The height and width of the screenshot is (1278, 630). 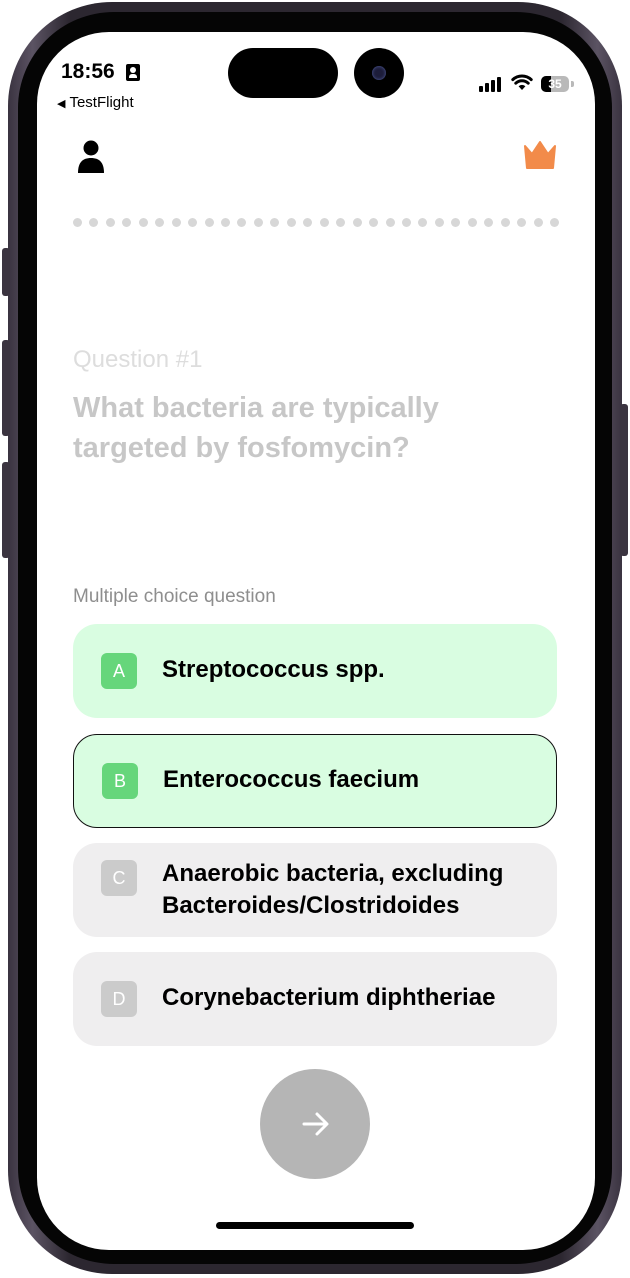 What do you see at coordinates (61, 104) in the screenshot?
I see `back-triangle-icon: ◀` at bounding box center [61, 104].